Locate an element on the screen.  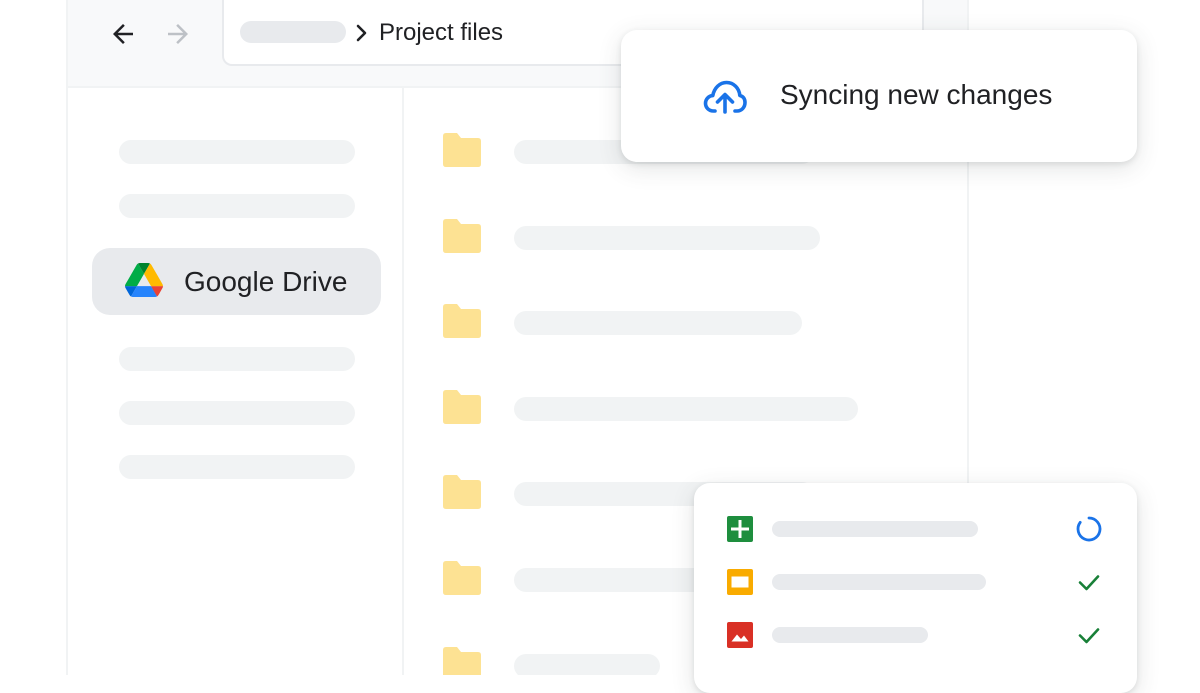
arrow-left-icon is located at coordinates (123, 34).